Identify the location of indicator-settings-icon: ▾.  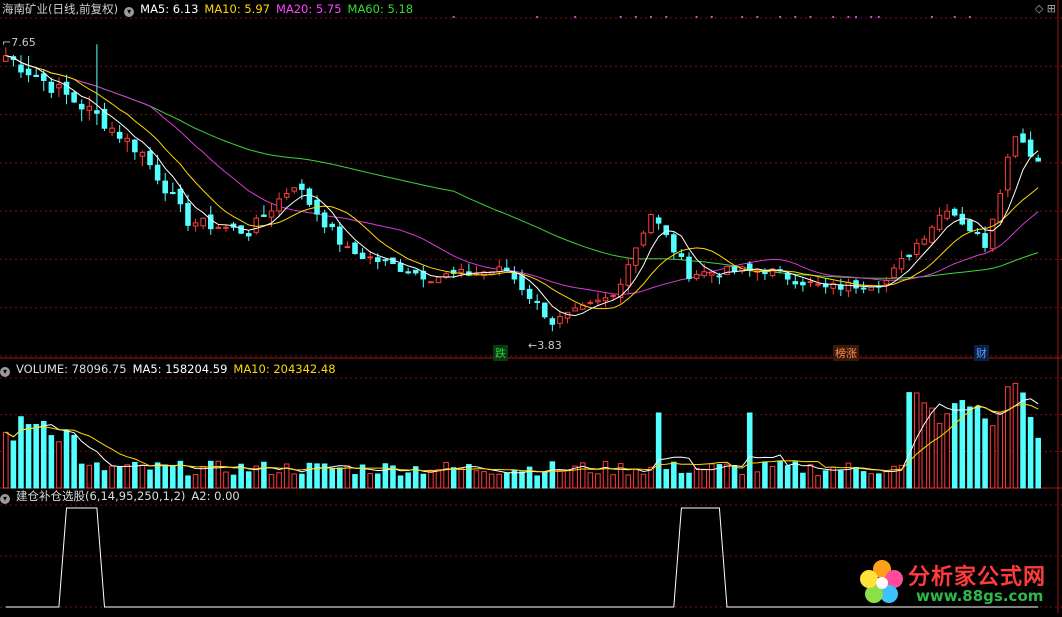
(5, 499).